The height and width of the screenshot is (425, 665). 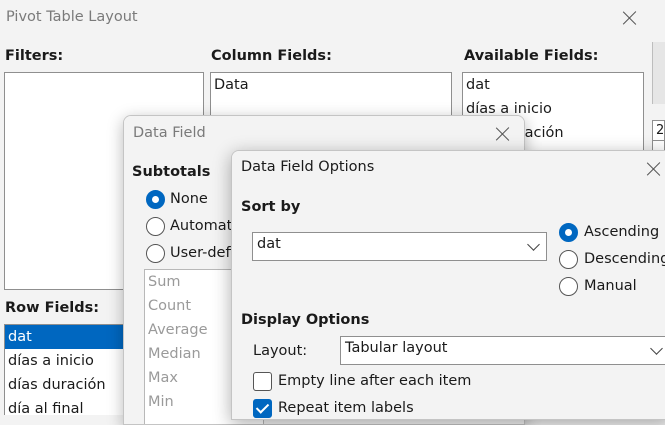 I want to click on row-field-item-selected: dat, so click(x=65, y=337).